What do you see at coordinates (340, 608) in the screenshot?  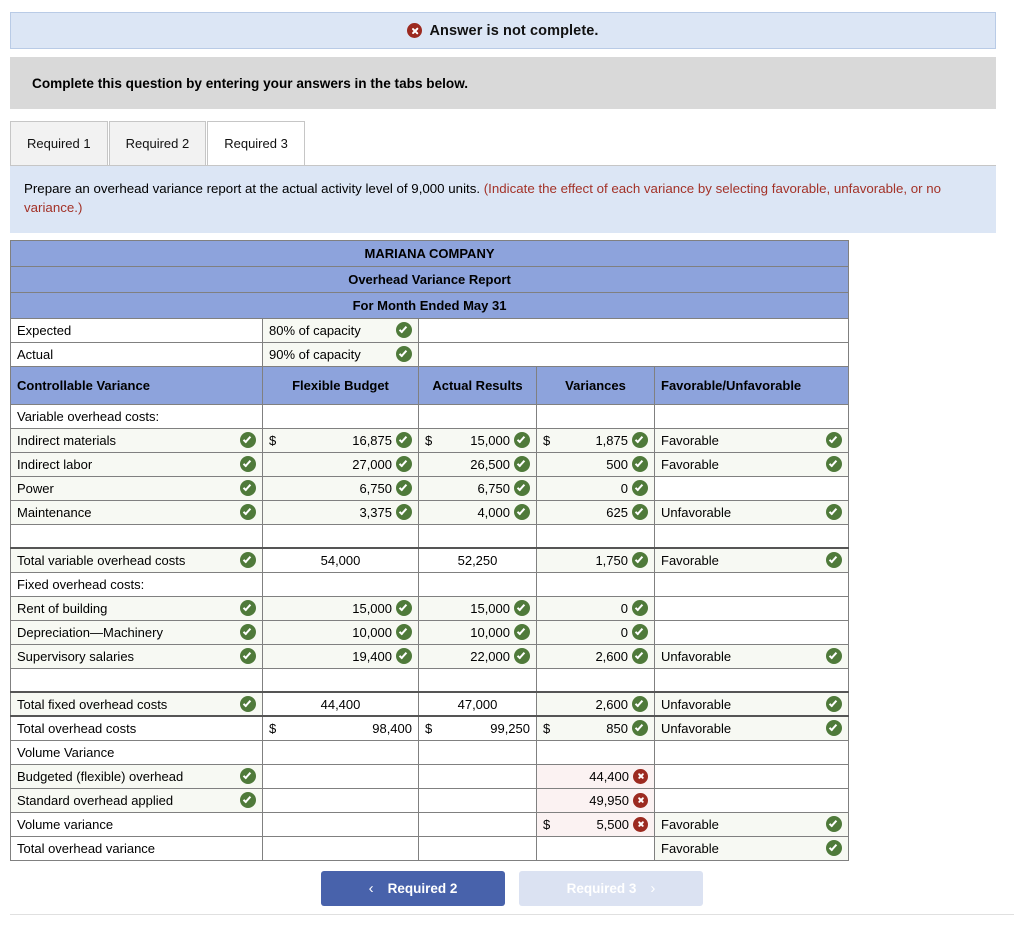 I see `flexible-cell: 15,000` at bounding box center [340, 608].